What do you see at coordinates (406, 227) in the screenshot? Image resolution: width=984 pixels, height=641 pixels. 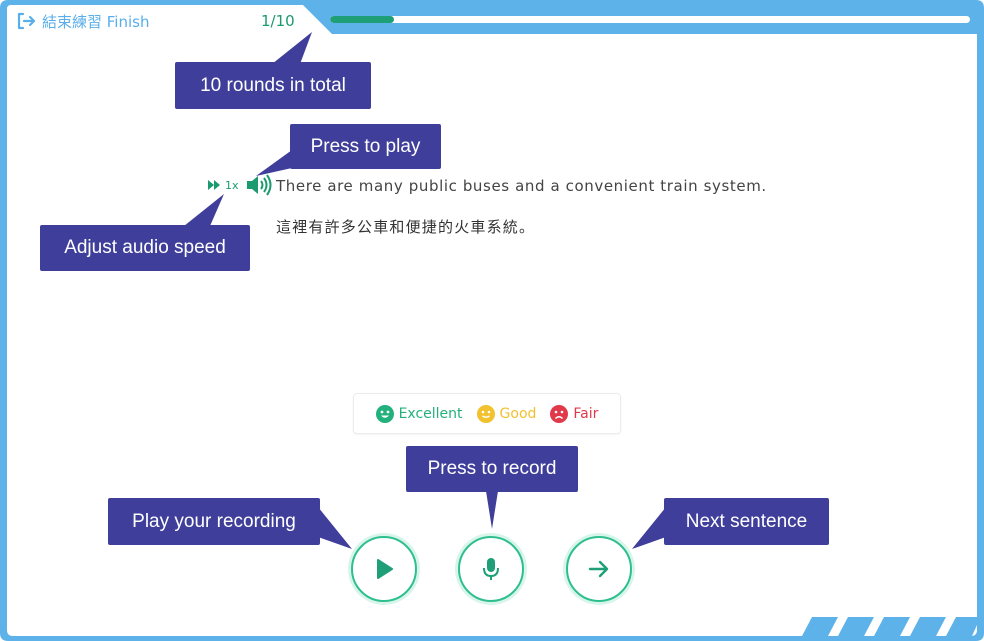 I see `sentence-chinese: 這裡有許多公車和便捷的火車系統。` at bounding box center [406, 227].